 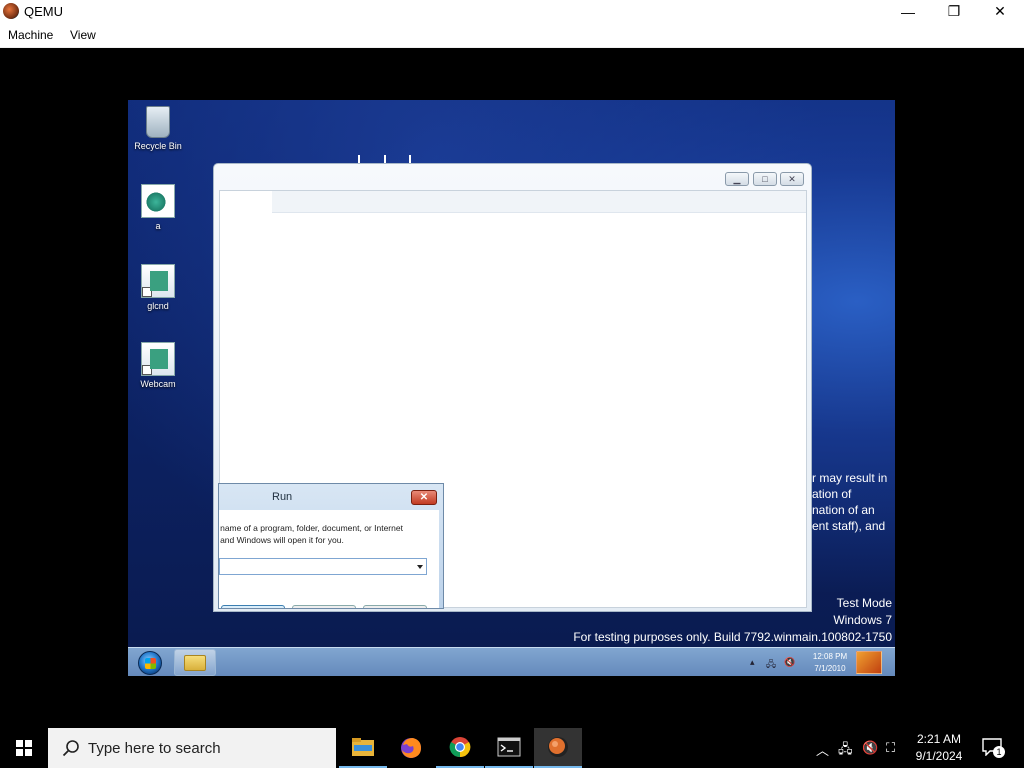 I want to click on minimize-icon: —, so click(x=908, y=11).